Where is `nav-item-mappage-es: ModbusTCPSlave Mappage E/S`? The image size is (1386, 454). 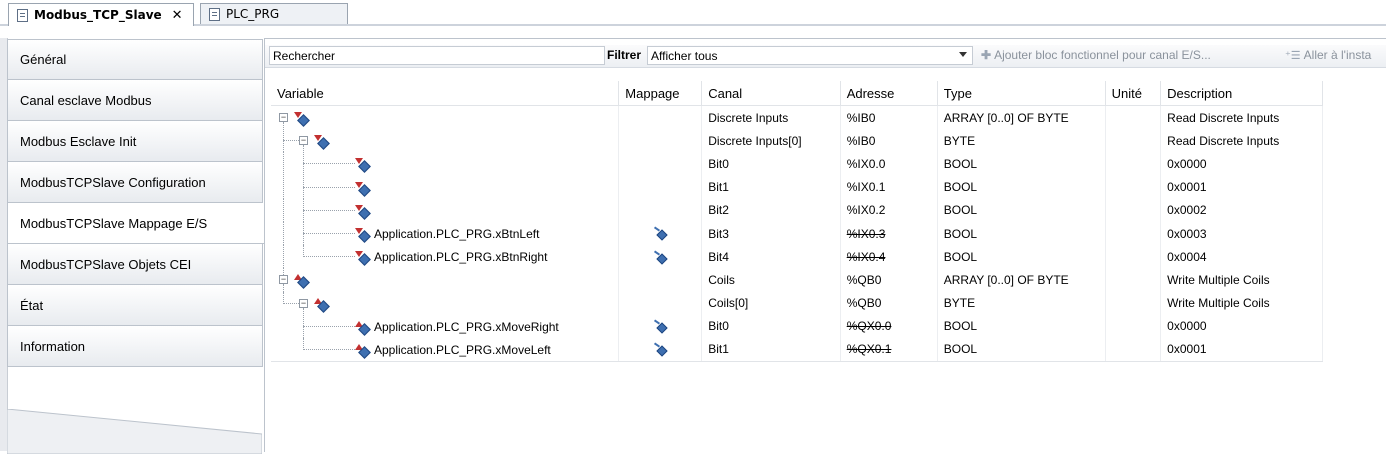
nav-item-mappage-es: ModbusTCPSlave Mappage E/S is located at coordinates (135, 223).